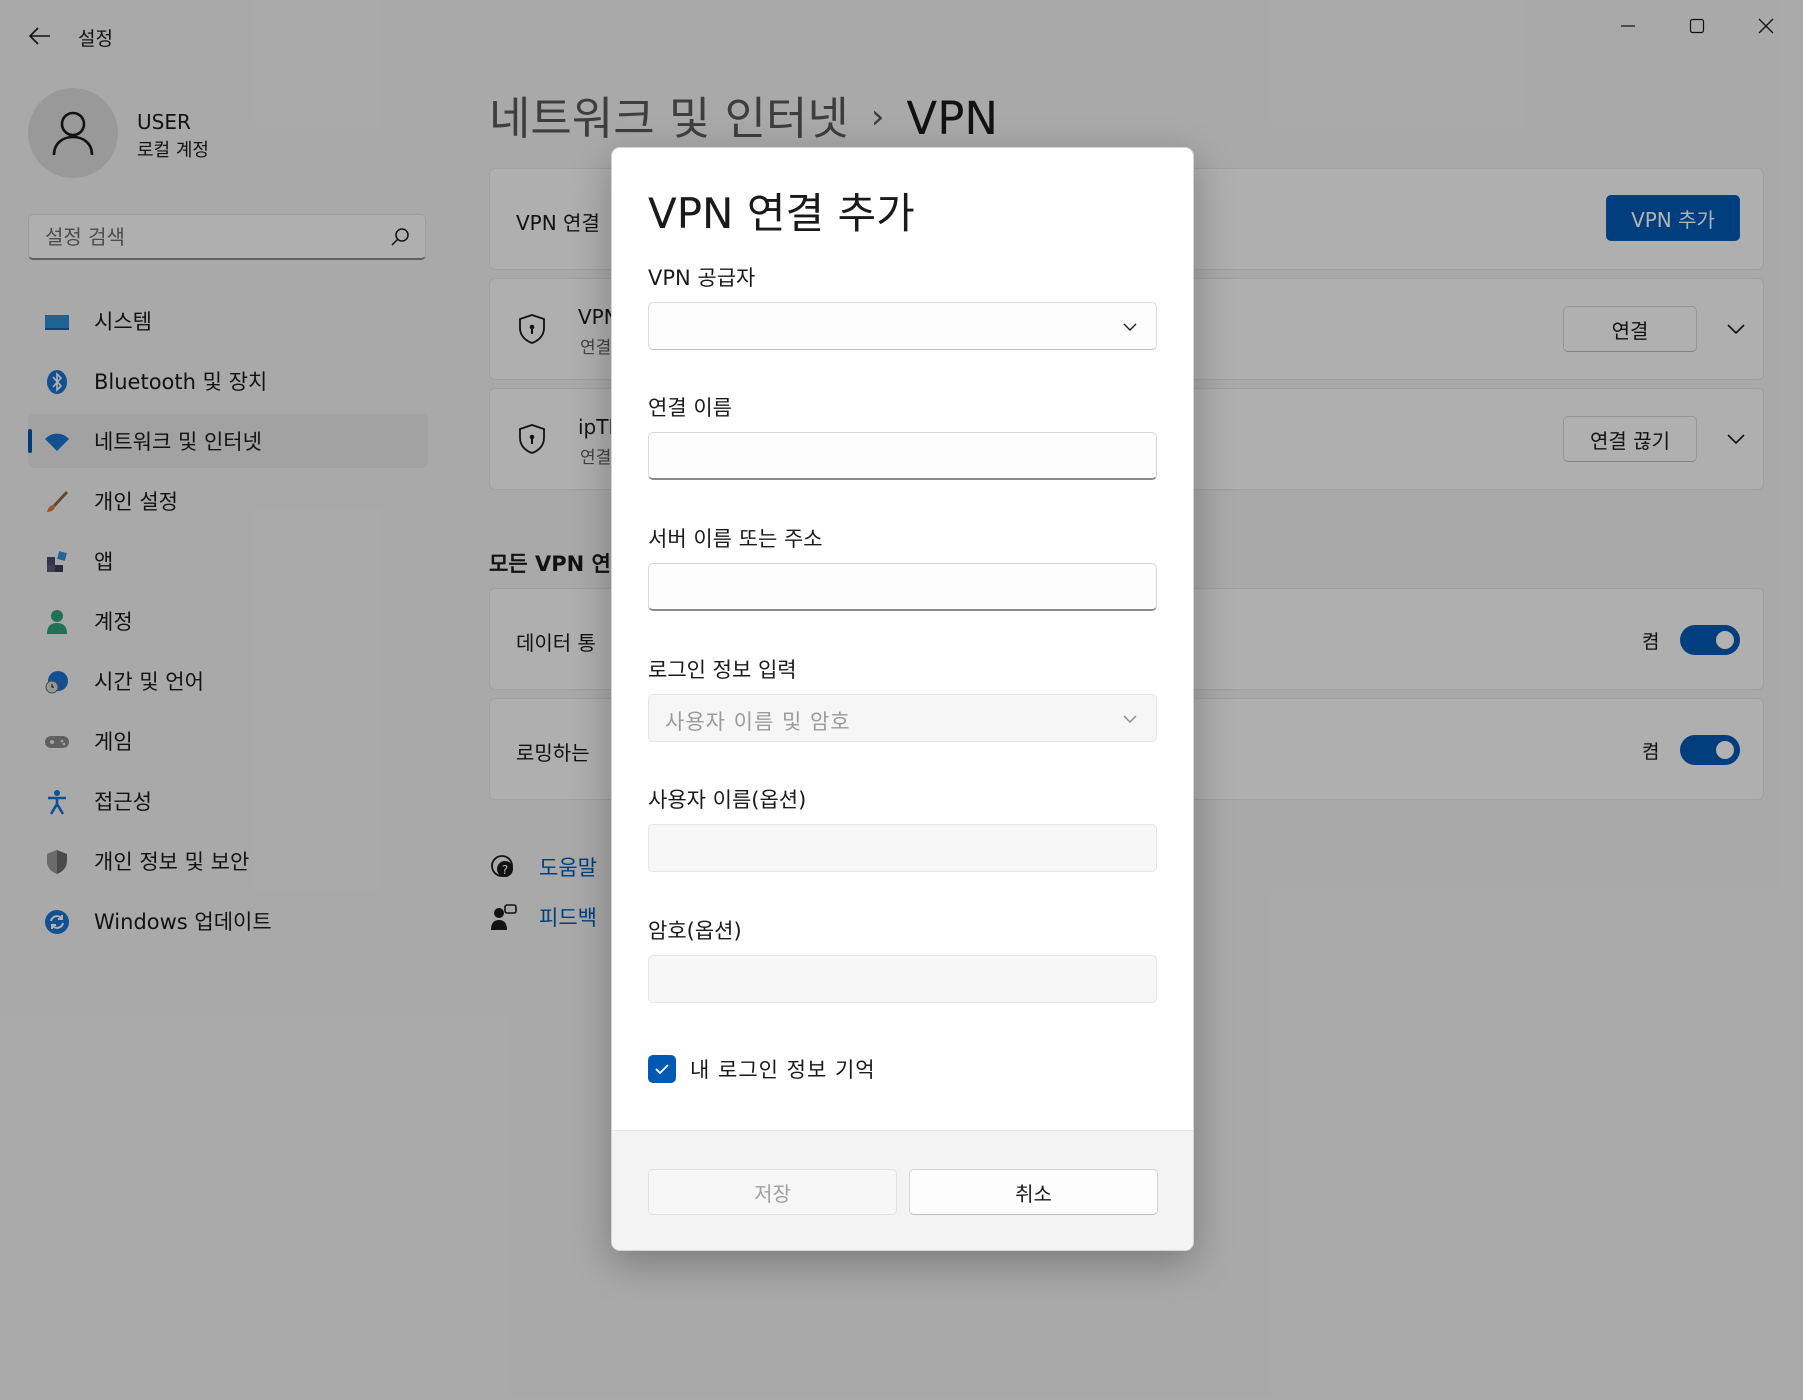  I want to click on save-button: 저장, so click(772, 1192).